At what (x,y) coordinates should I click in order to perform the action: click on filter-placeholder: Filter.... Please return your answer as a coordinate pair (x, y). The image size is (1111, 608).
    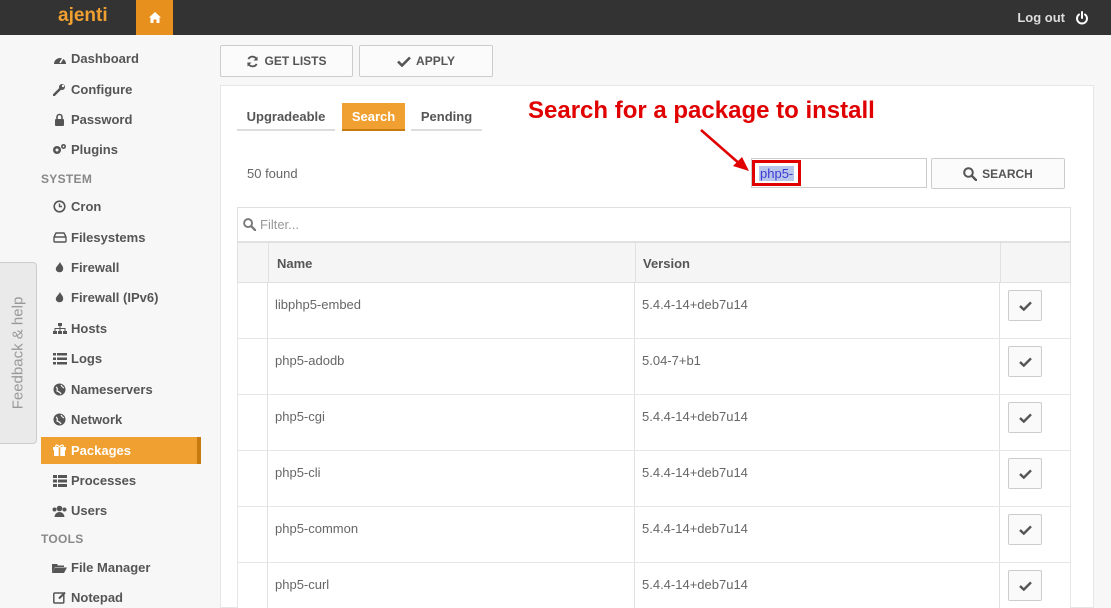
    Looking at the image, I should click on (280, 224).